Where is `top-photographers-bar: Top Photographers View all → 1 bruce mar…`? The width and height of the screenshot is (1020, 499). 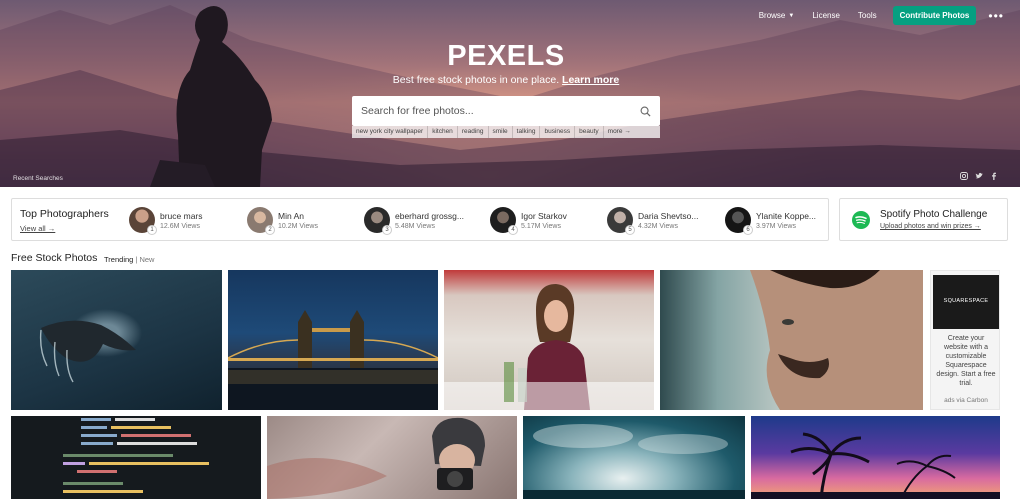
top-photographers-bar: Top Photographers View all → 1 bruce mar… is located at coordinates (420, 219).